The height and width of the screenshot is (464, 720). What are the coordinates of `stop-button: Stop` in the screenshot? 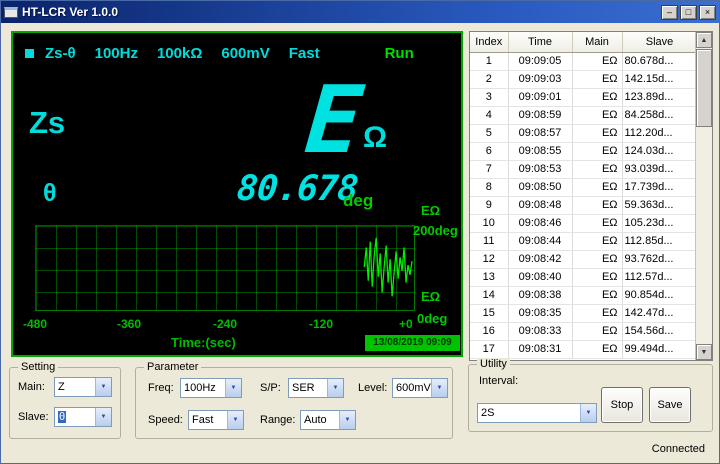 It's located at (622, 405).